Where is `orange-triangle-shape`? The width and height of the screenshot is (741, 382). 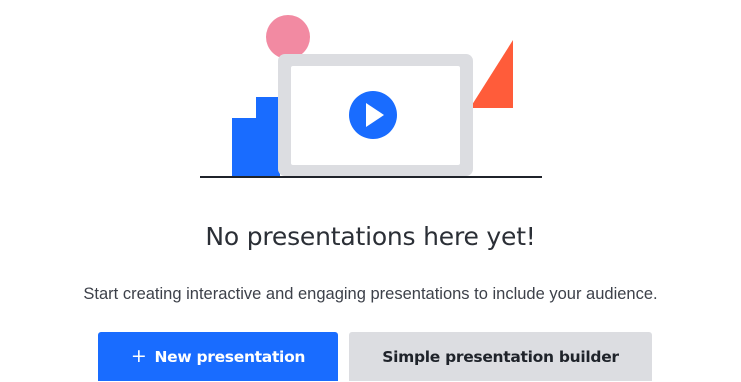 orange-triangle-shape is located at coordinates (491, 74).